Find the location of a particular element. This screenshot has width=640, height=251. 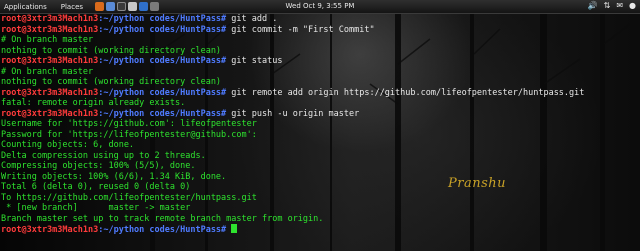

command-text: git push -u origin master is located at coordinates (293, 113).